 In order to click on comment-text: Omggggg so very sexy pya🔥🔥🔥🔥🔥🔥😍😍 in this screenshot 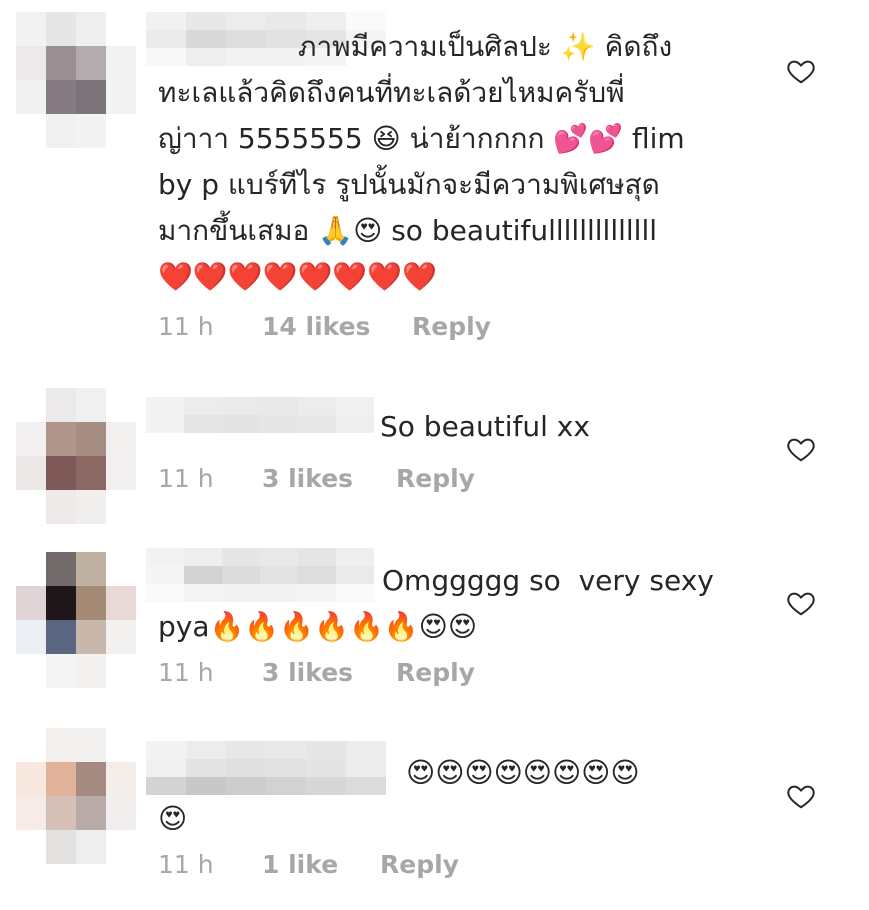, I will do `click(436, 603)`.